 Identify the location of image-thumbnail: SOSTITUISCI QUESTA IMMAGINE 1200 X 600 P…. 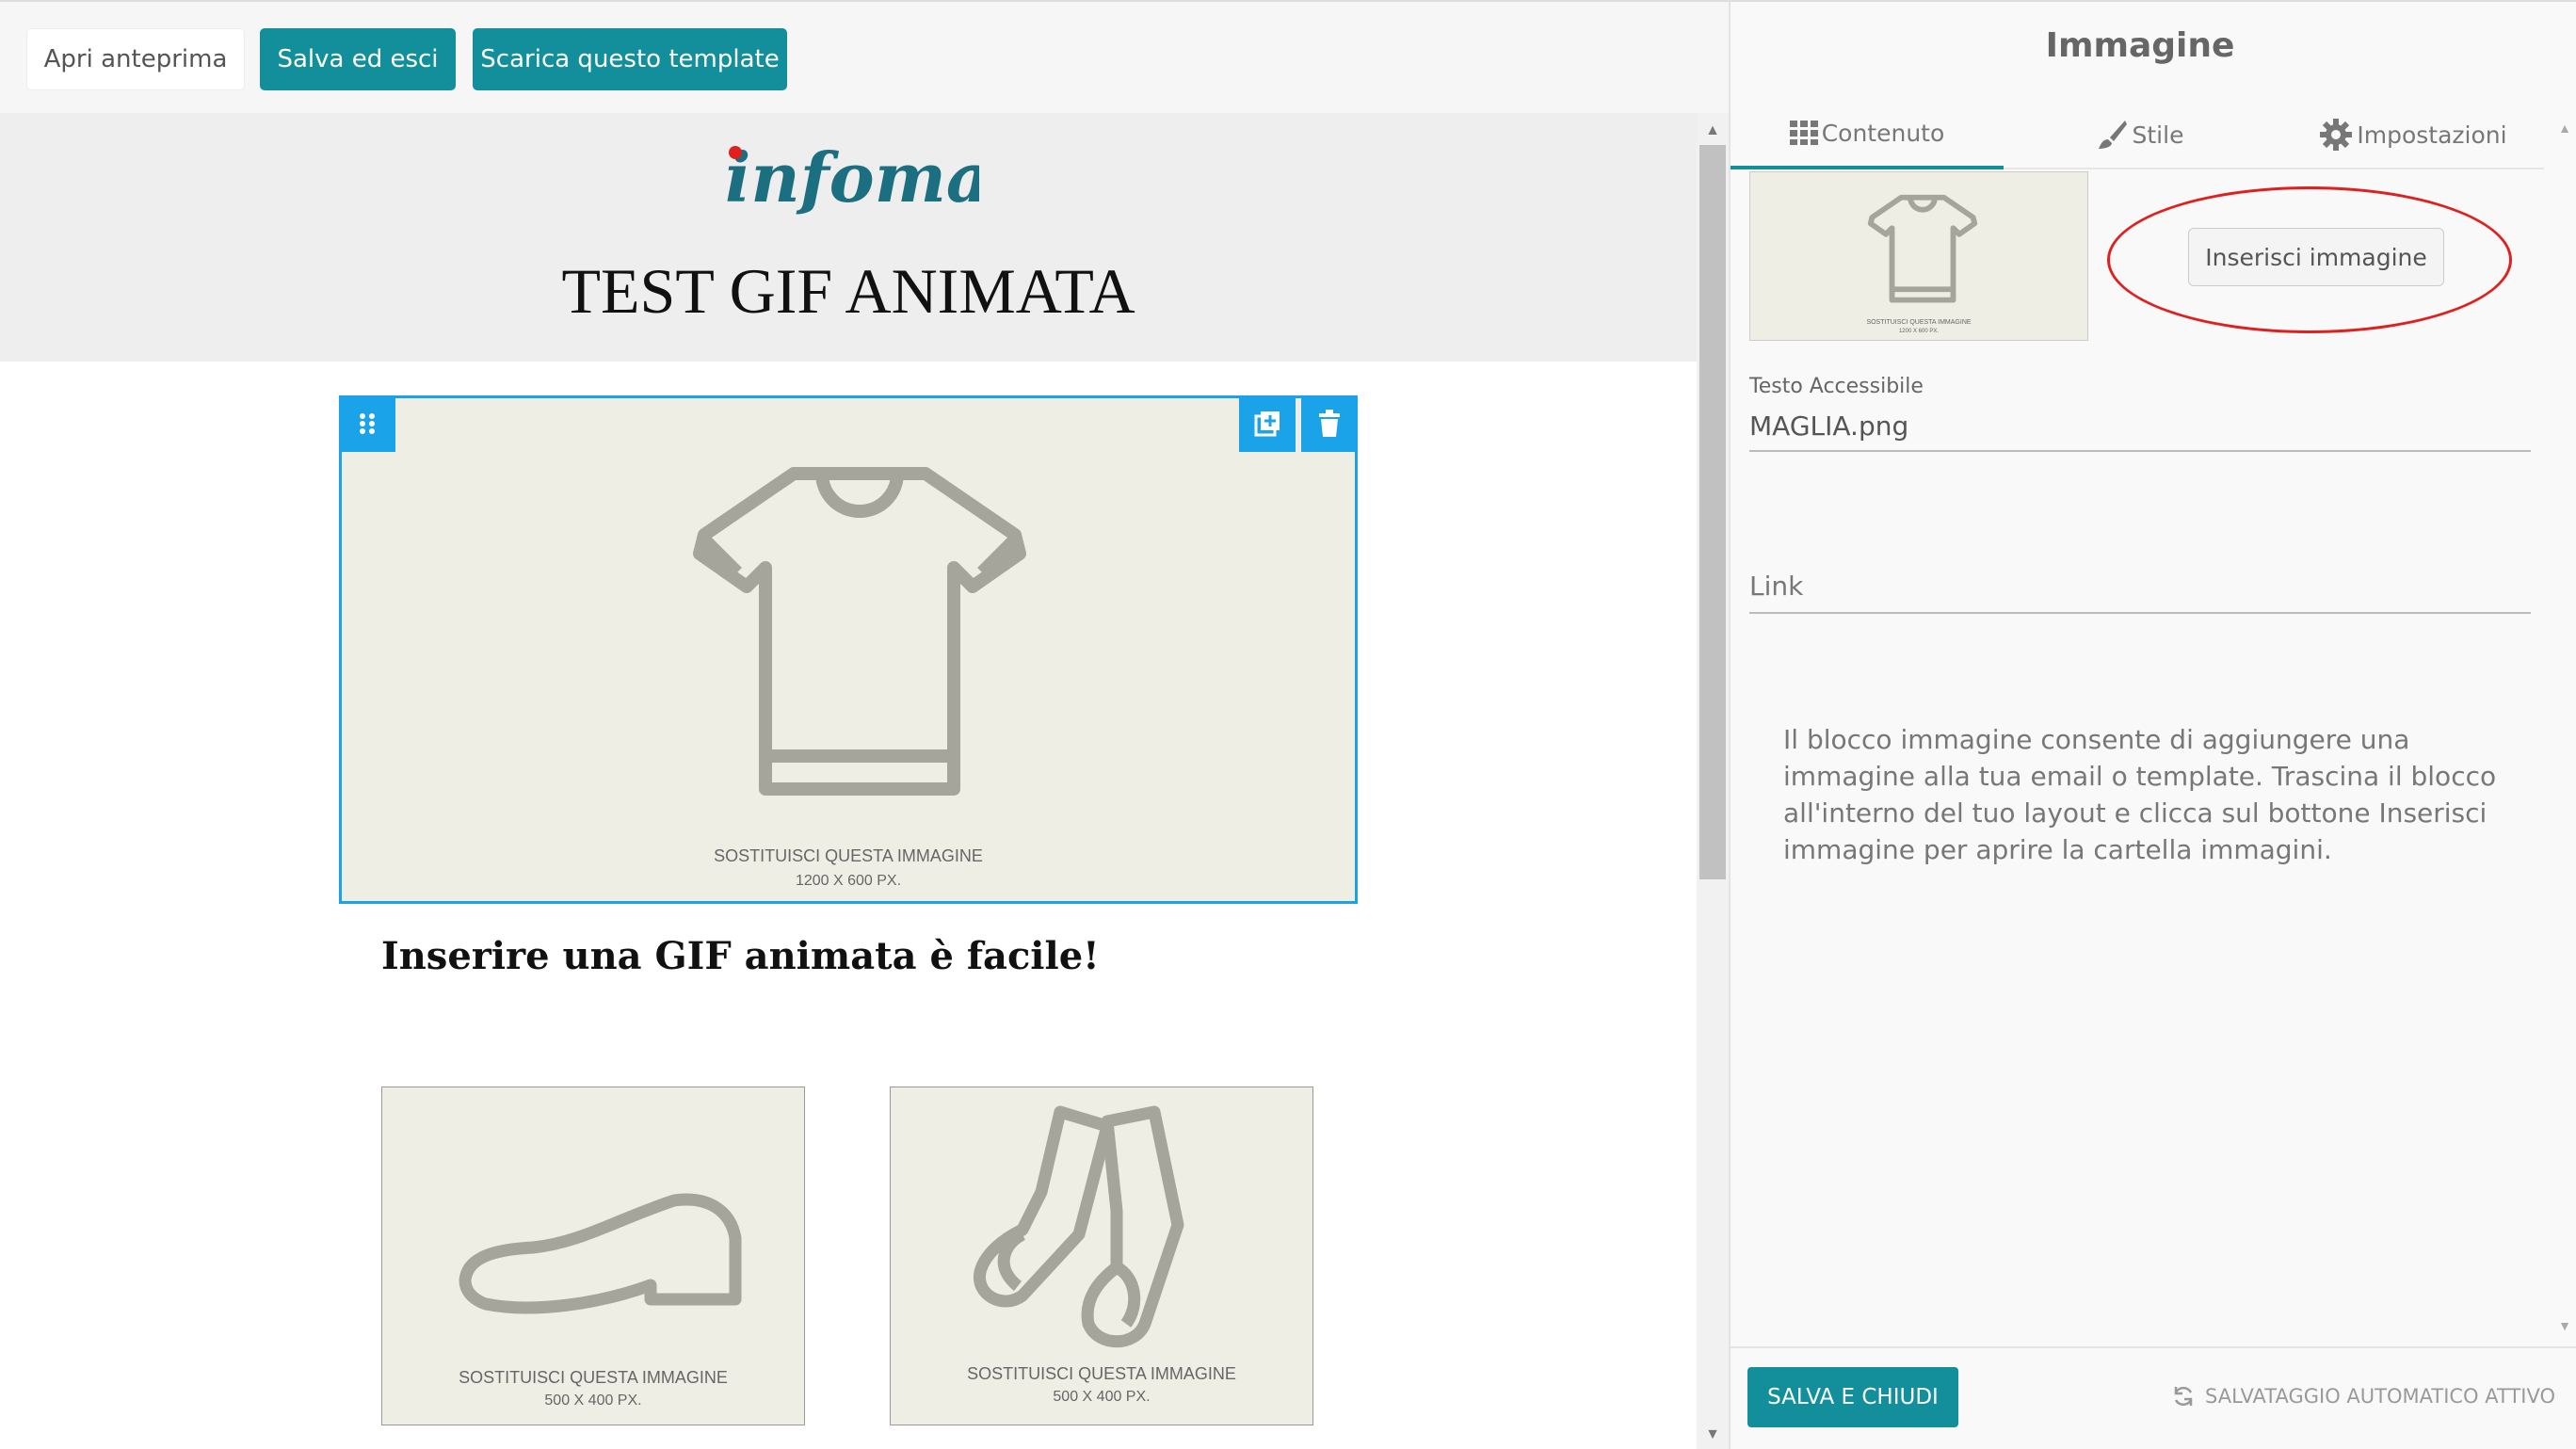
(1918, 256).